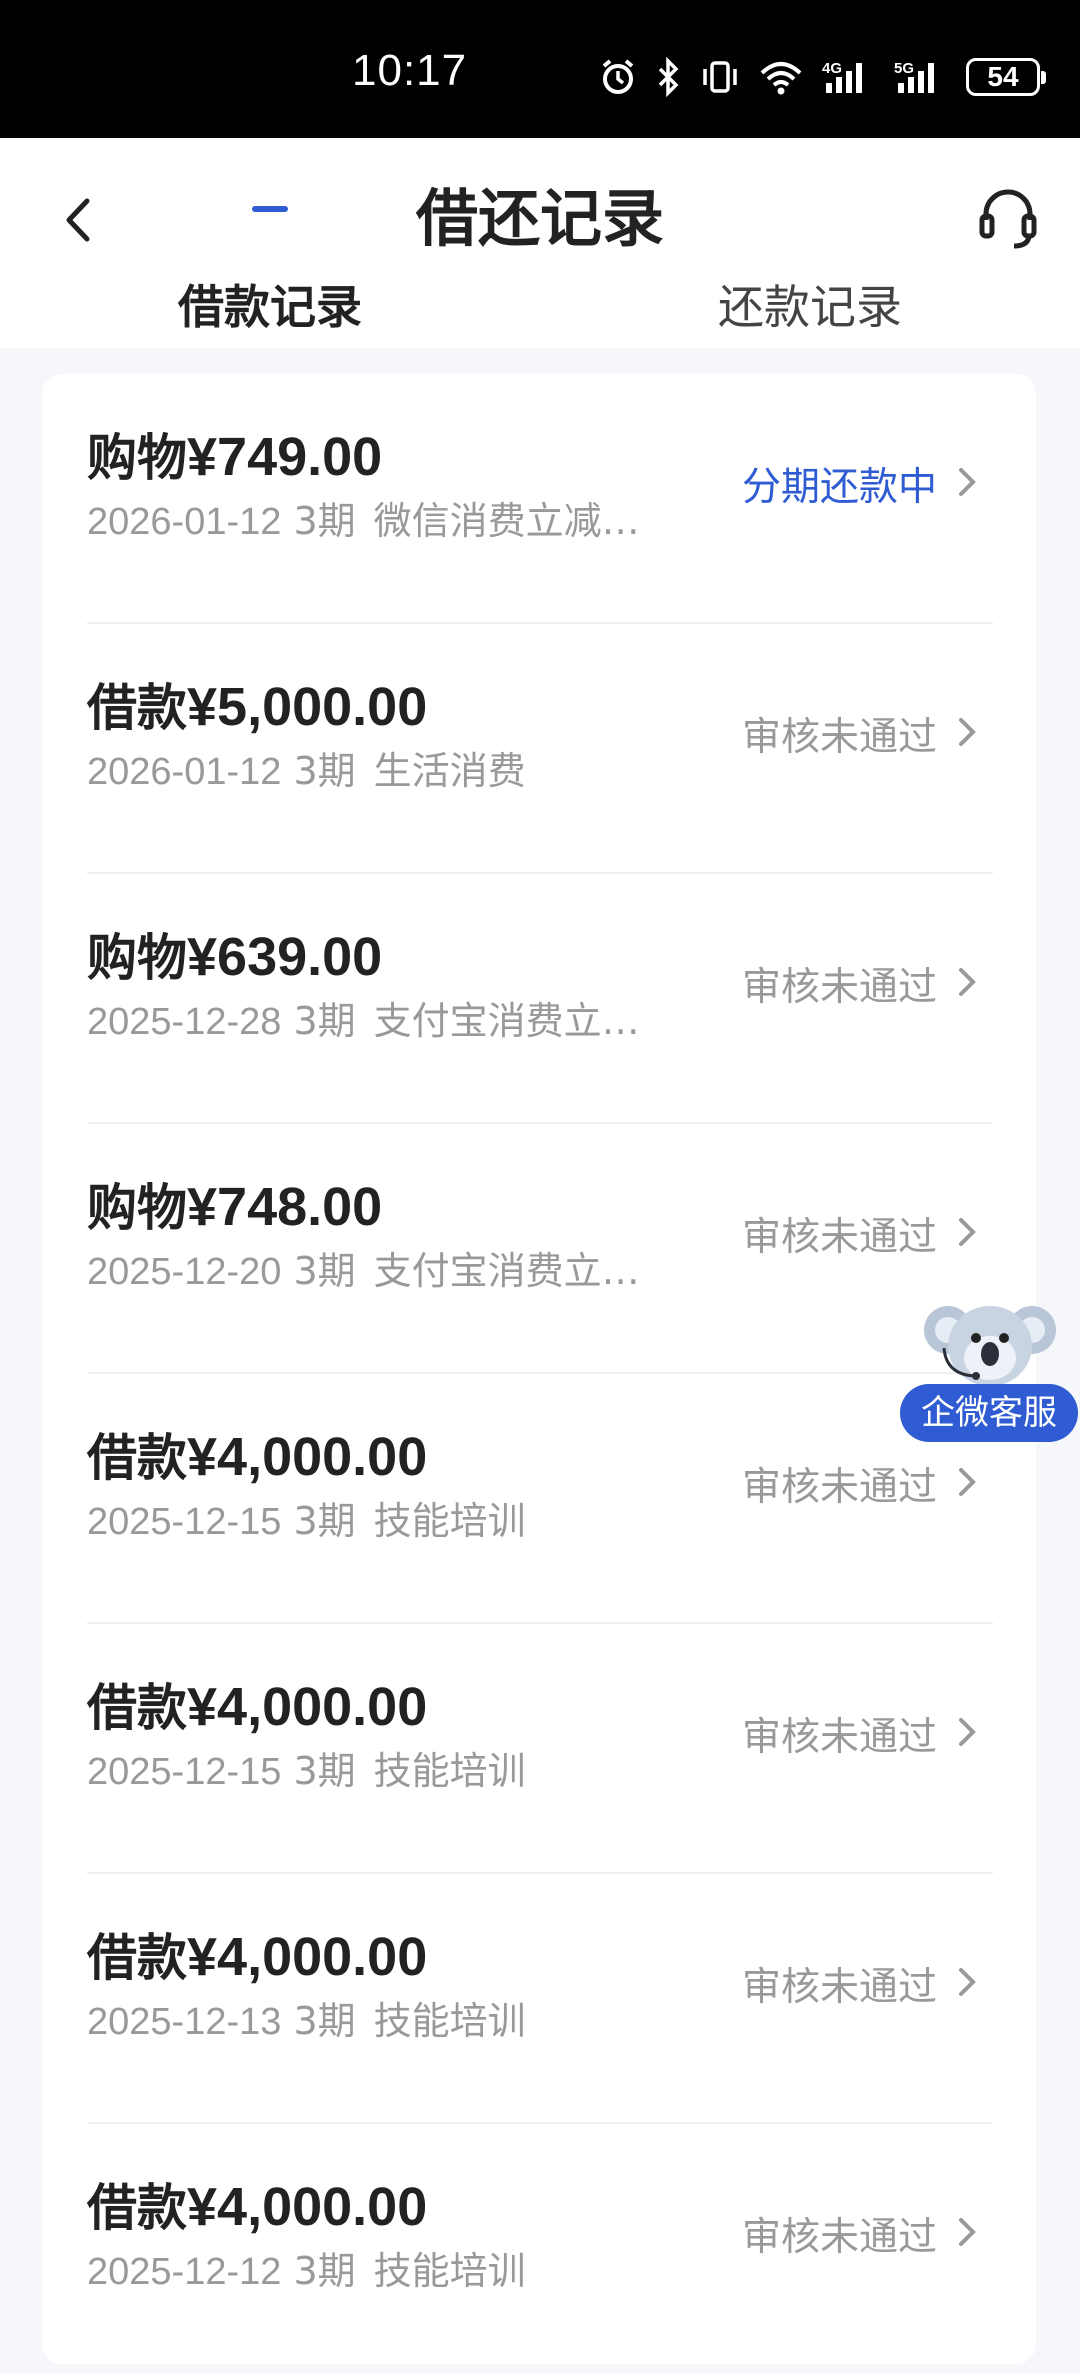  I want to click on svg-text: 4G, so click(832, 68).